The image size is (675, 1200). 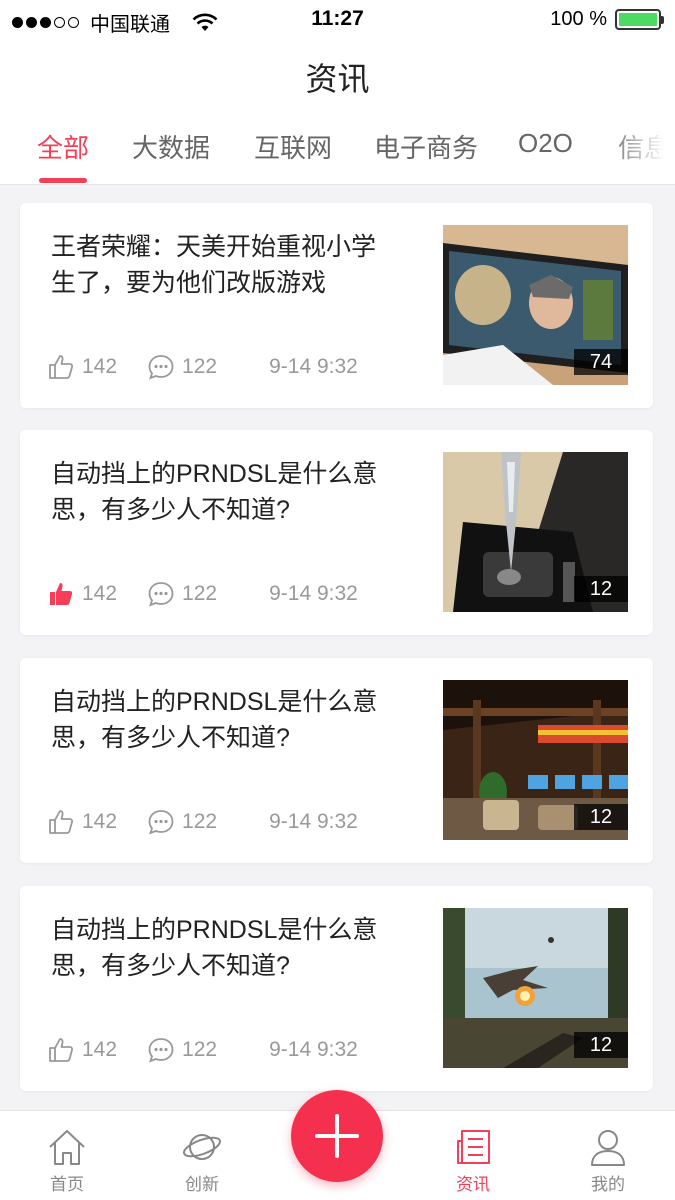 I want to click on home-icon, so click(x=67, y=1147).